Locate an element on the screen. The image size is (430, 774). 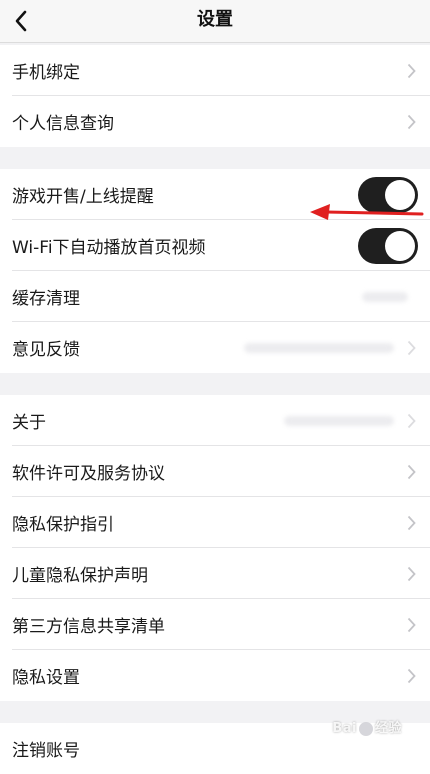
page-title: 设置 is located at coordinates (215, 19).